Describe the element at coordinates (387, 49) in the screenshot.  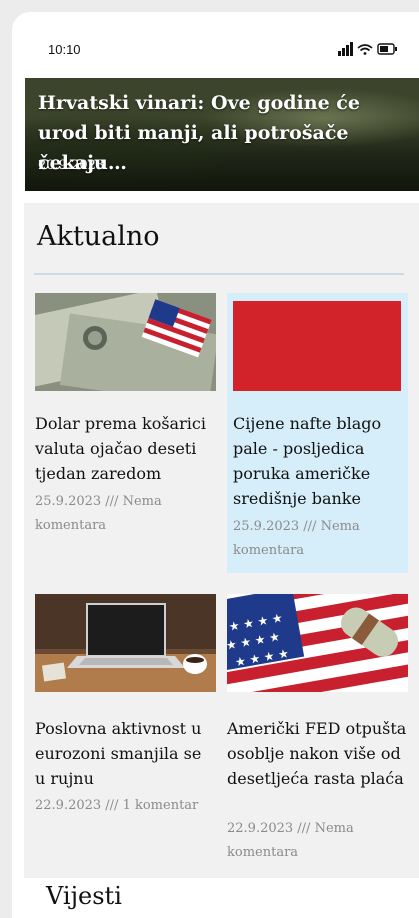
I see `battery-icon` at that location.